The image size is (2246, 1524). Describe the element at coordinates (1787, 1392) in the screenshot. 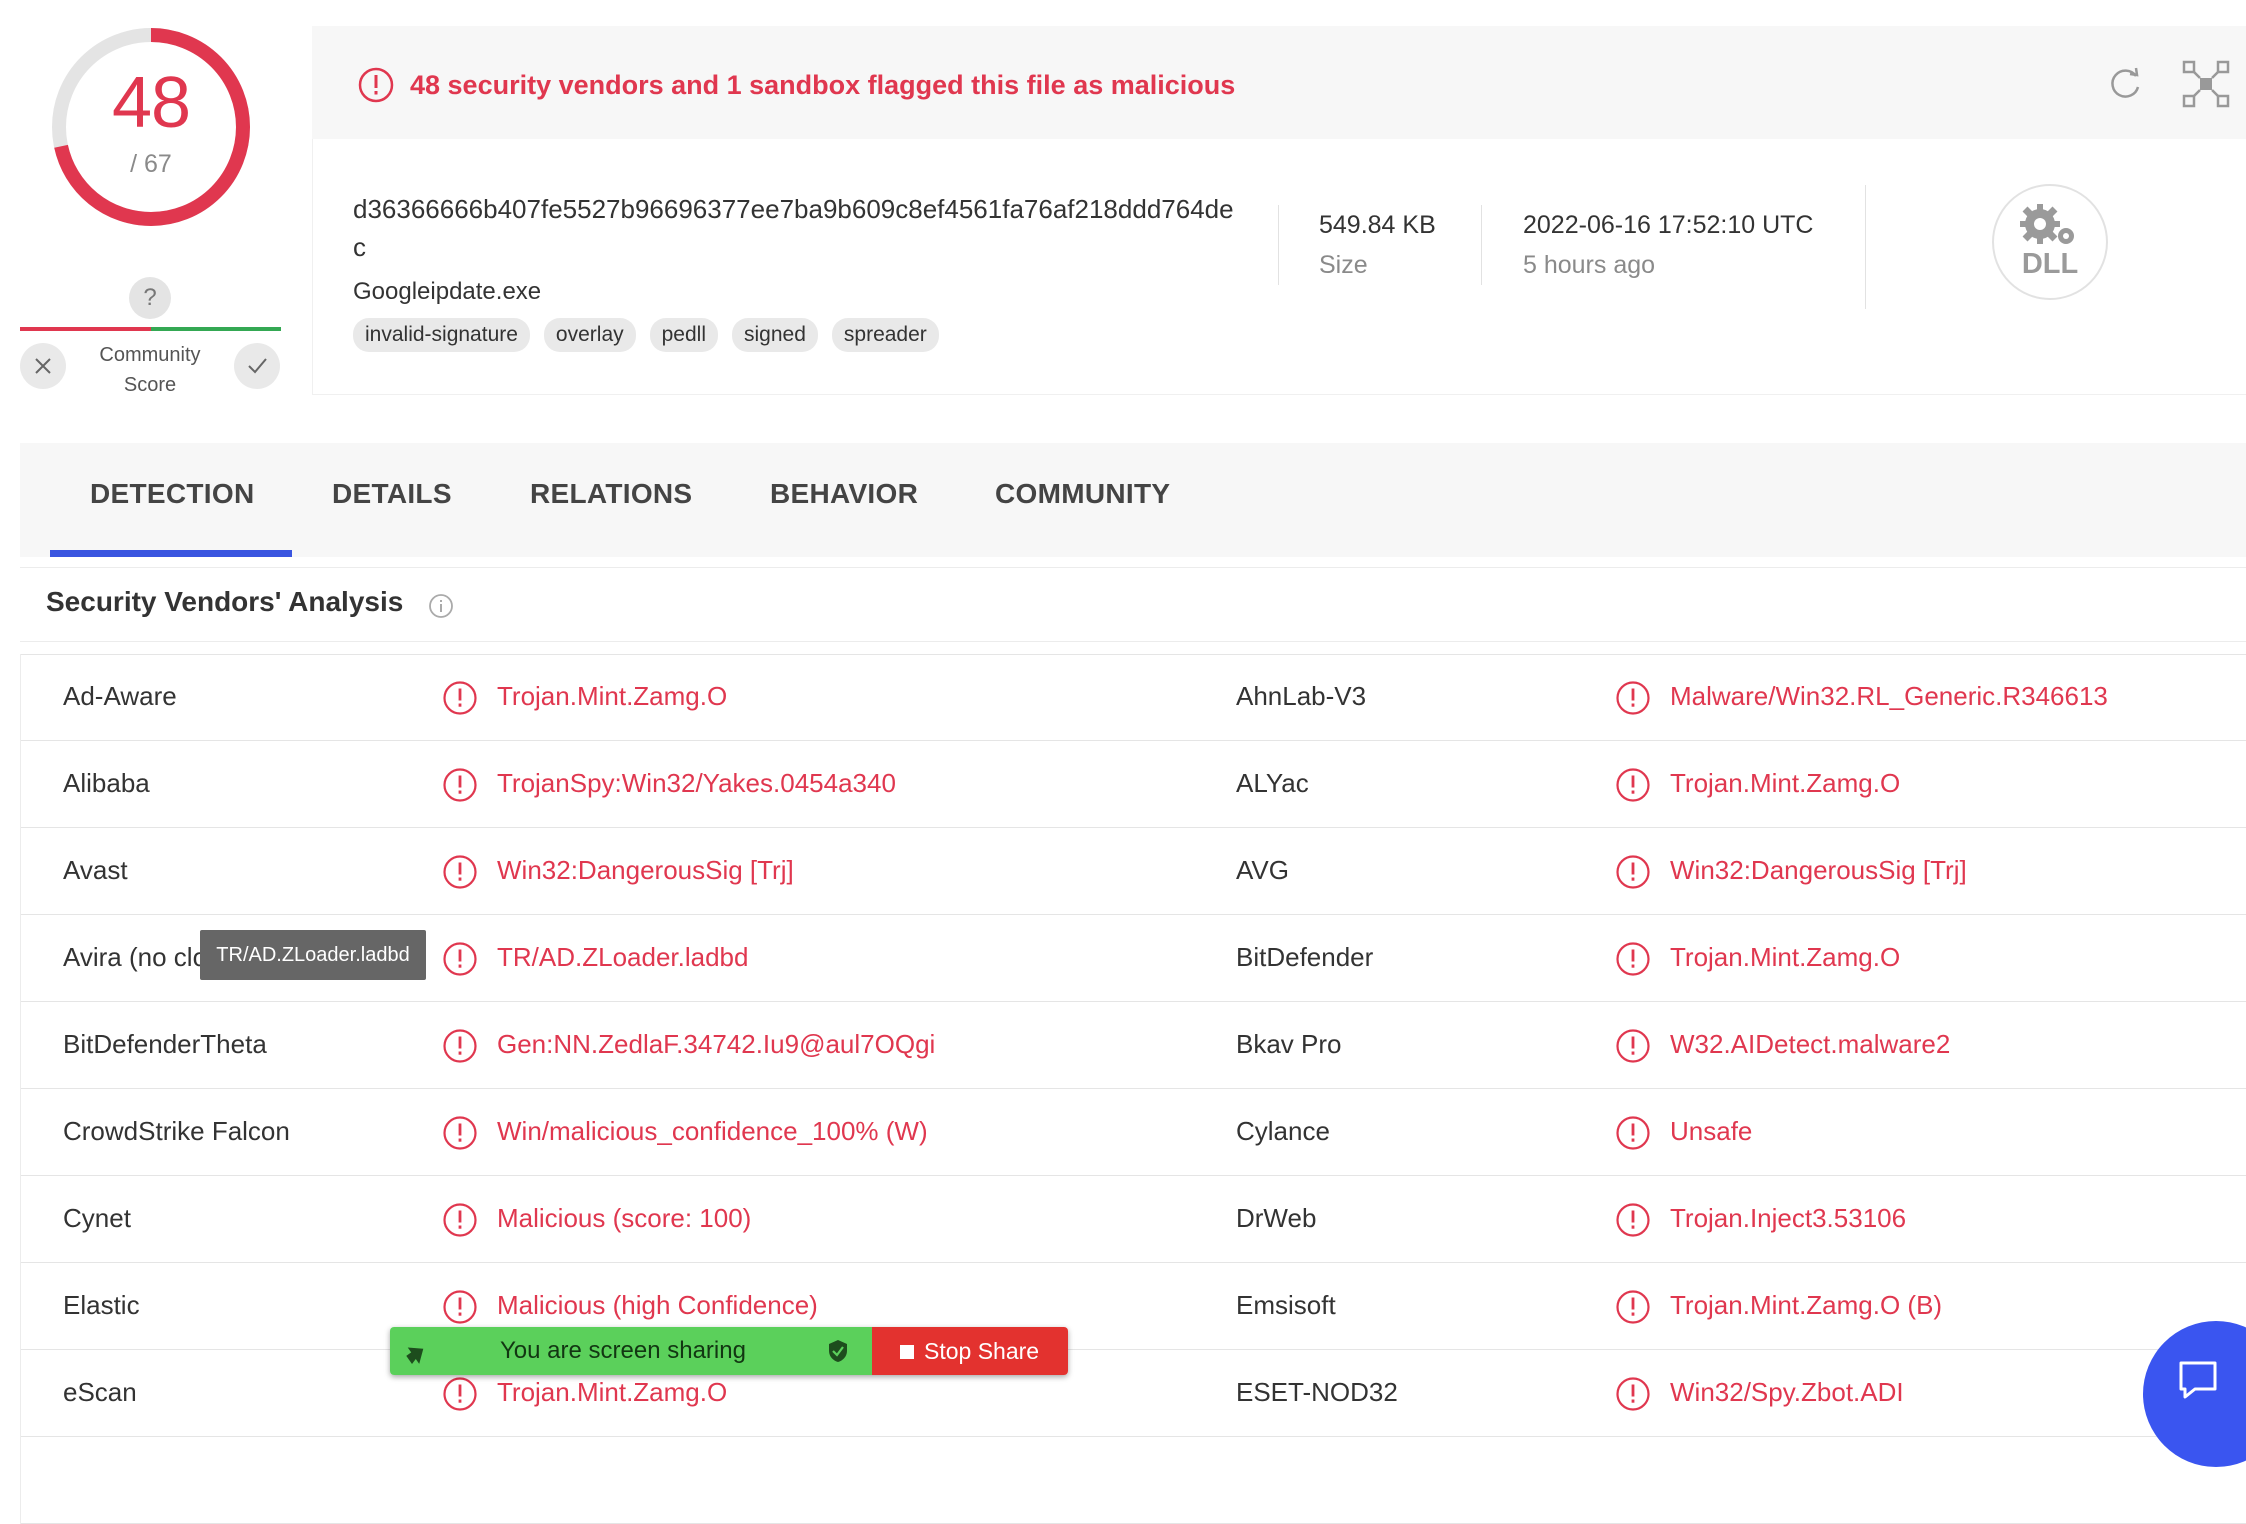

I see `vendor-result: Win32/Spy.Zbot.ADI` at that location.